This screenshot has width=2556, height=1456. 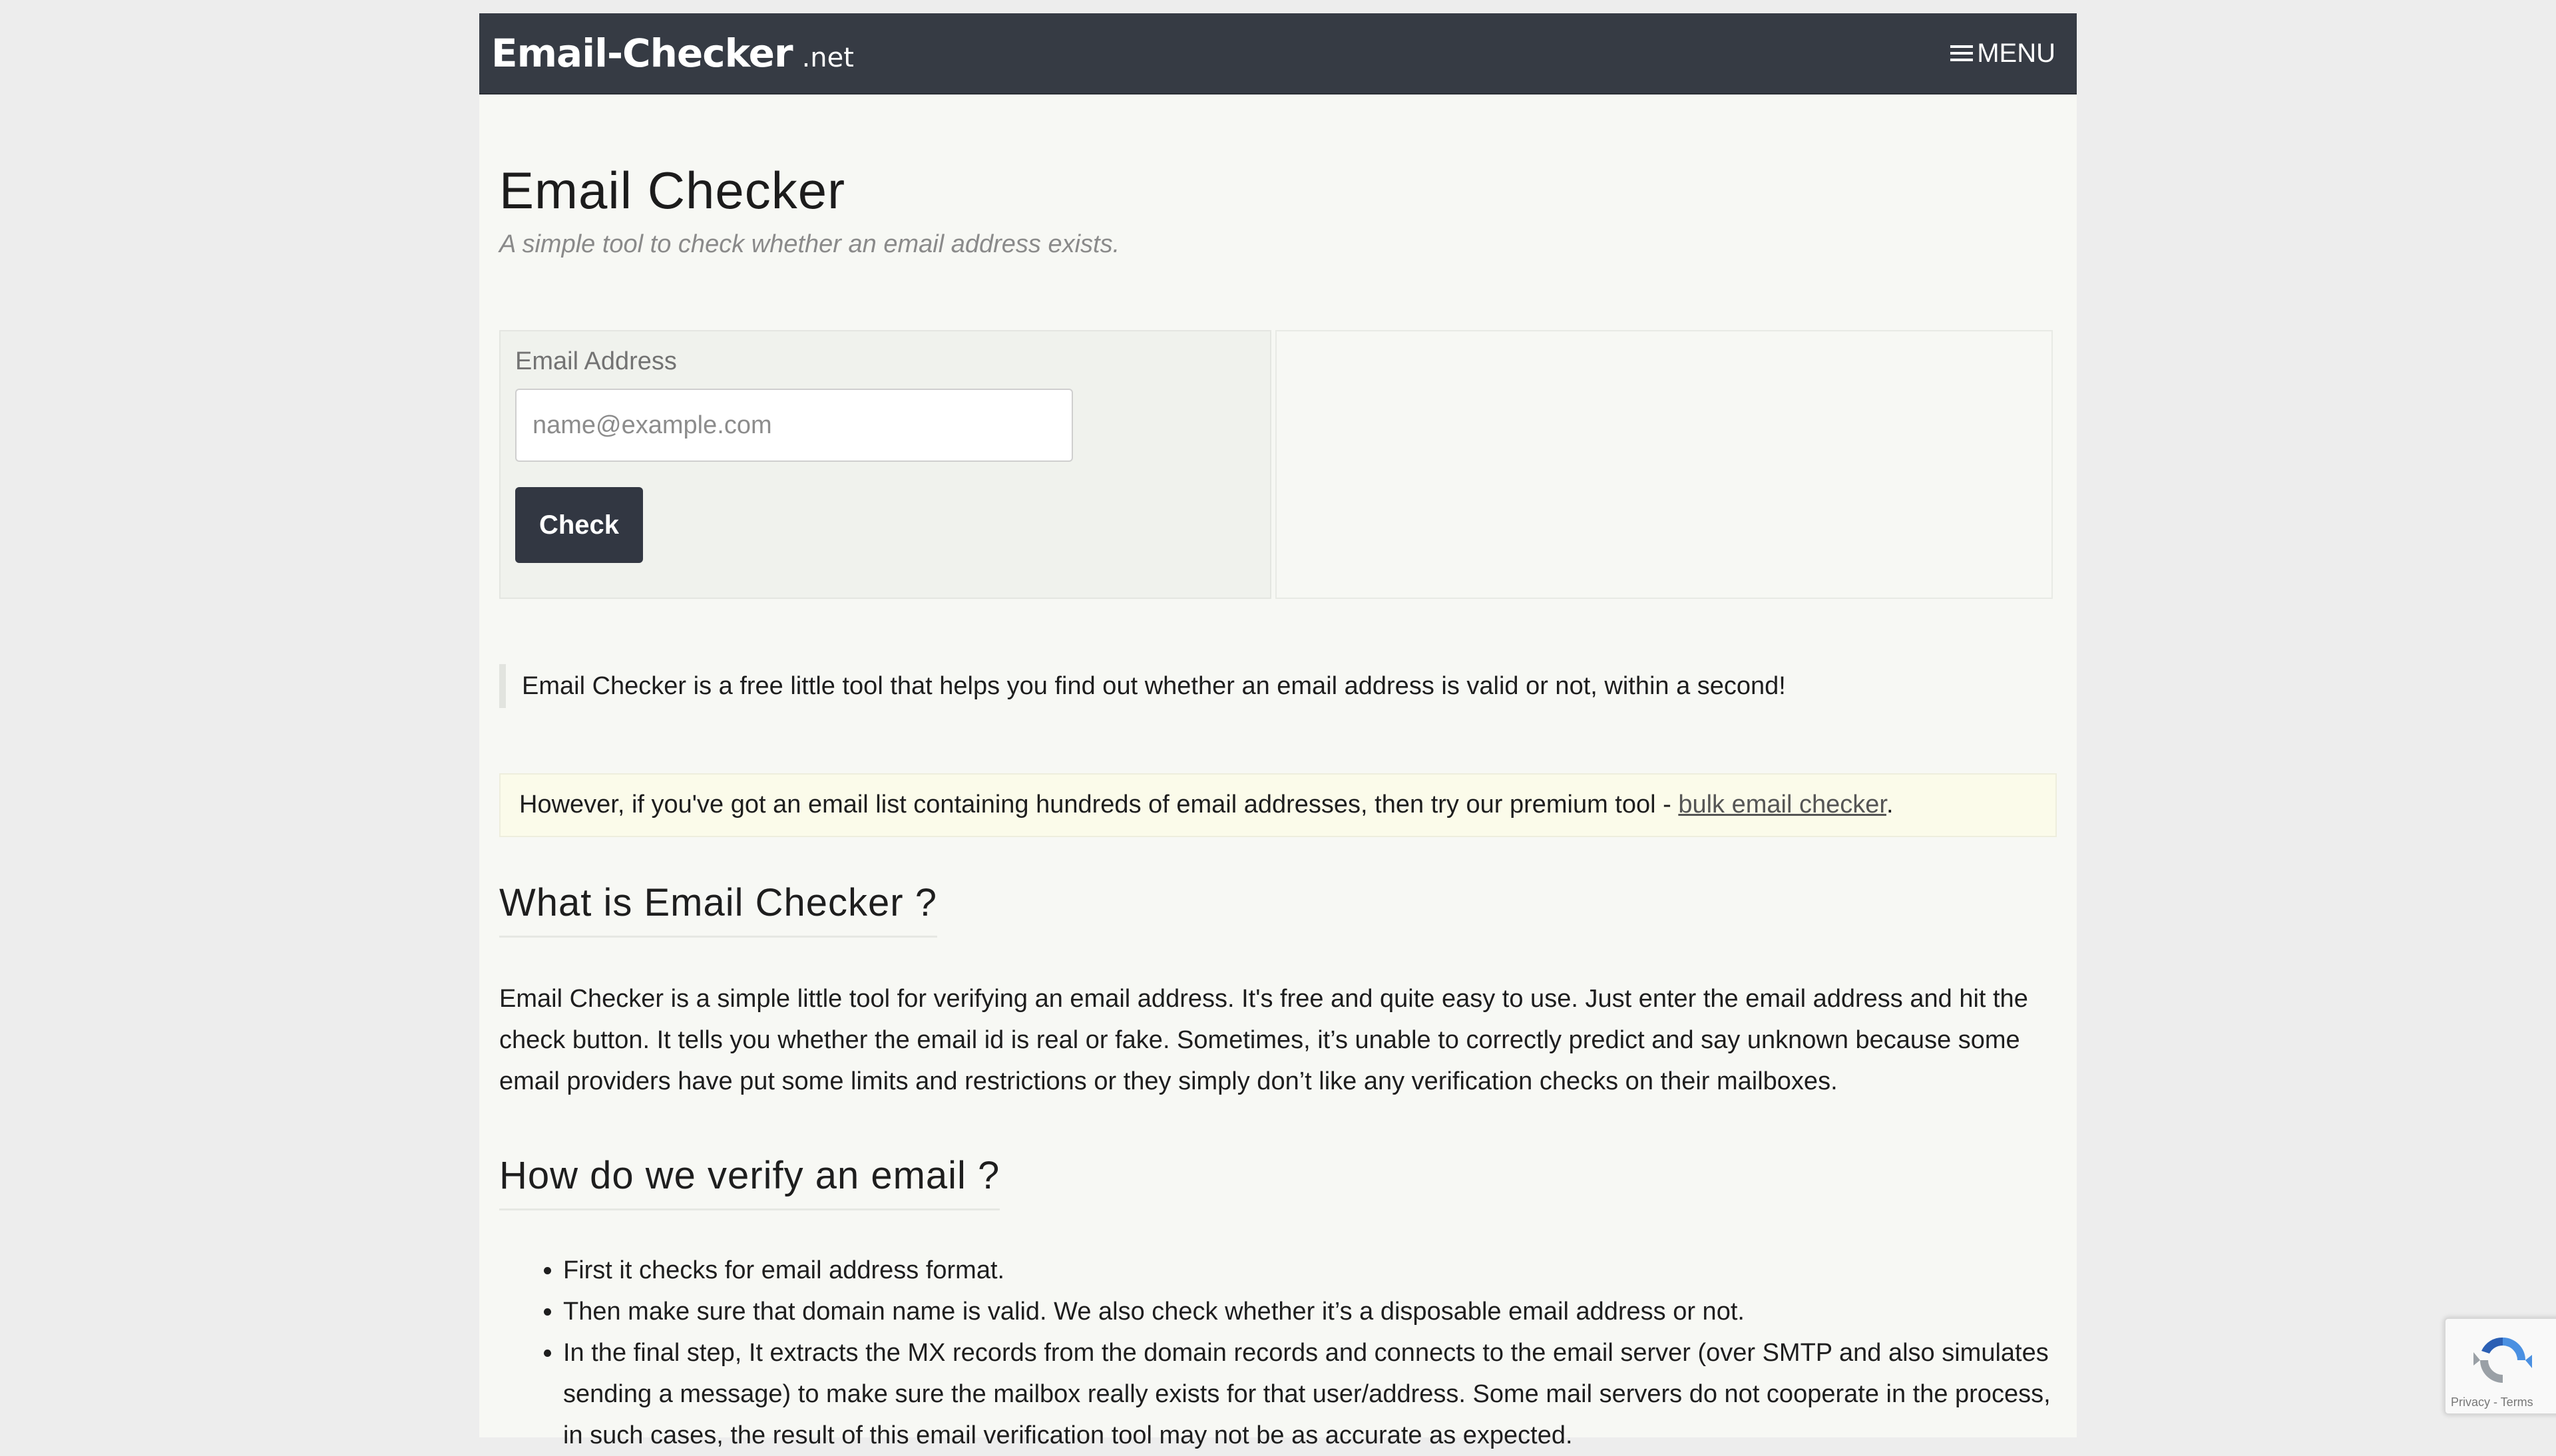 I want to click on recaptcha-badge: Privacy - Terms, so click(x=2500, y=1366).